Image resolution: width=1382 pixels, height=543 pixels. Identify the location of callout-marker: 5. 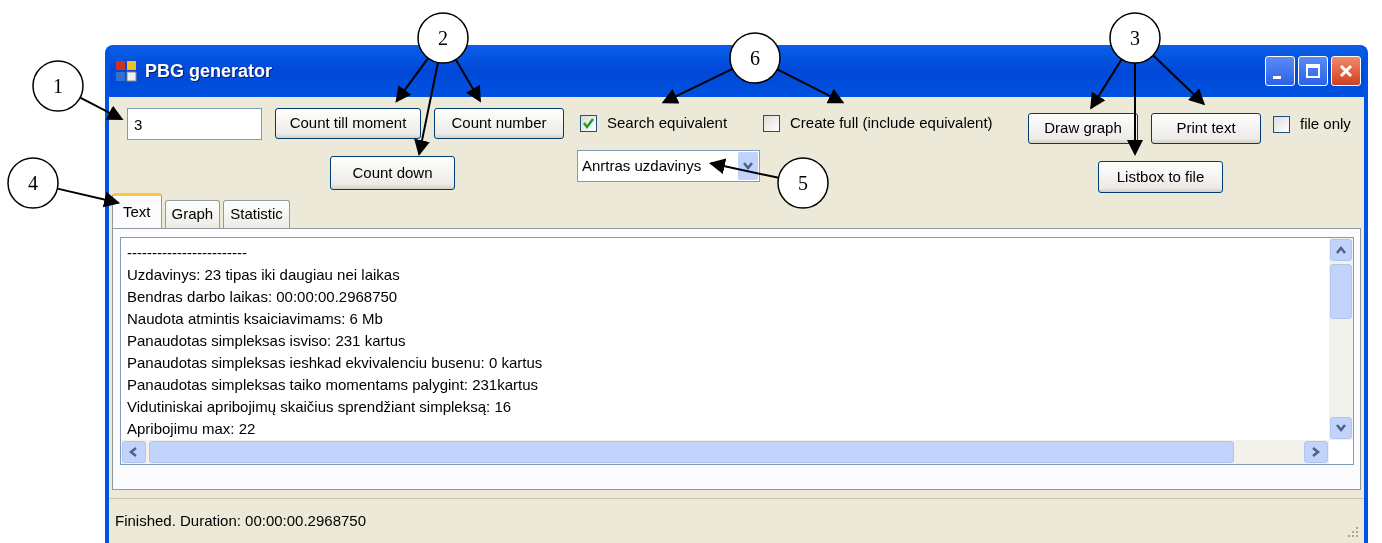
(803, 183).